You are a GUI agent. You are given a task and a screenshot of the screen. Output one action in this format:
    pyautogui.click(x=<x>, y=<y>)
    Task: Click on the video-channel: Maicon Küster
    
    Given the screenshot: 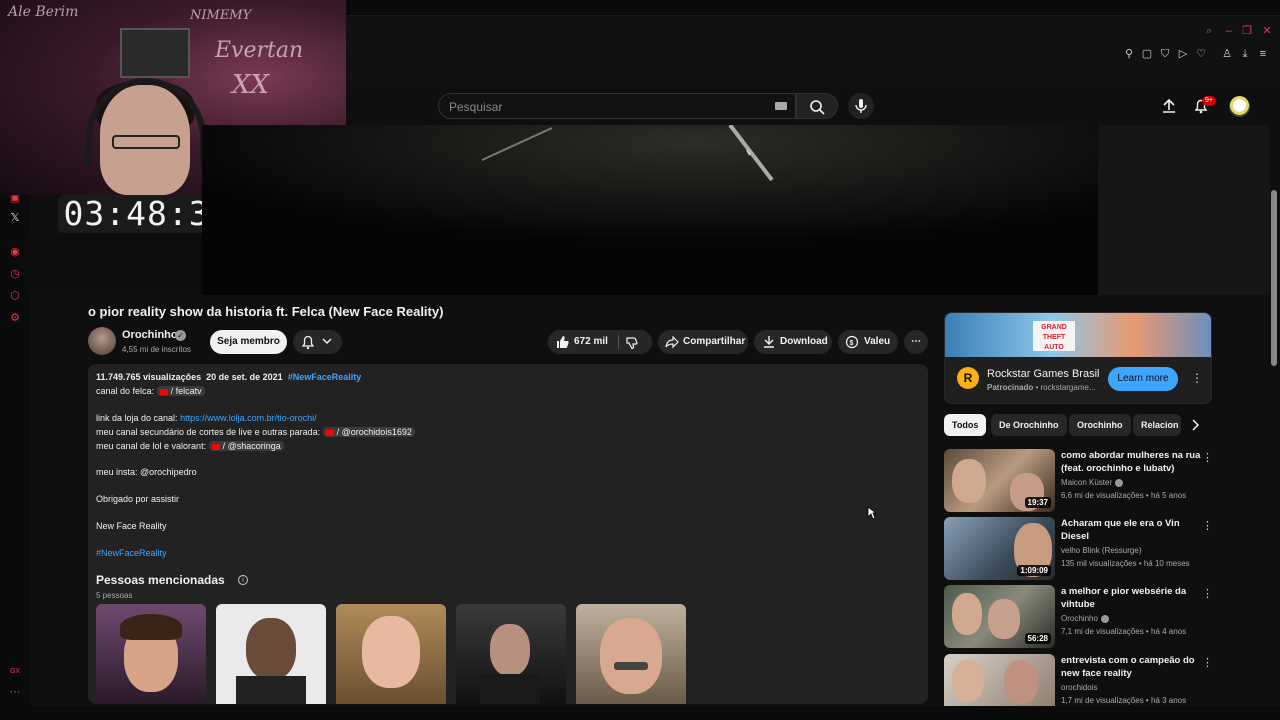 What is the action you would take?
    pyautogui.click(x=1092, y=482)
    